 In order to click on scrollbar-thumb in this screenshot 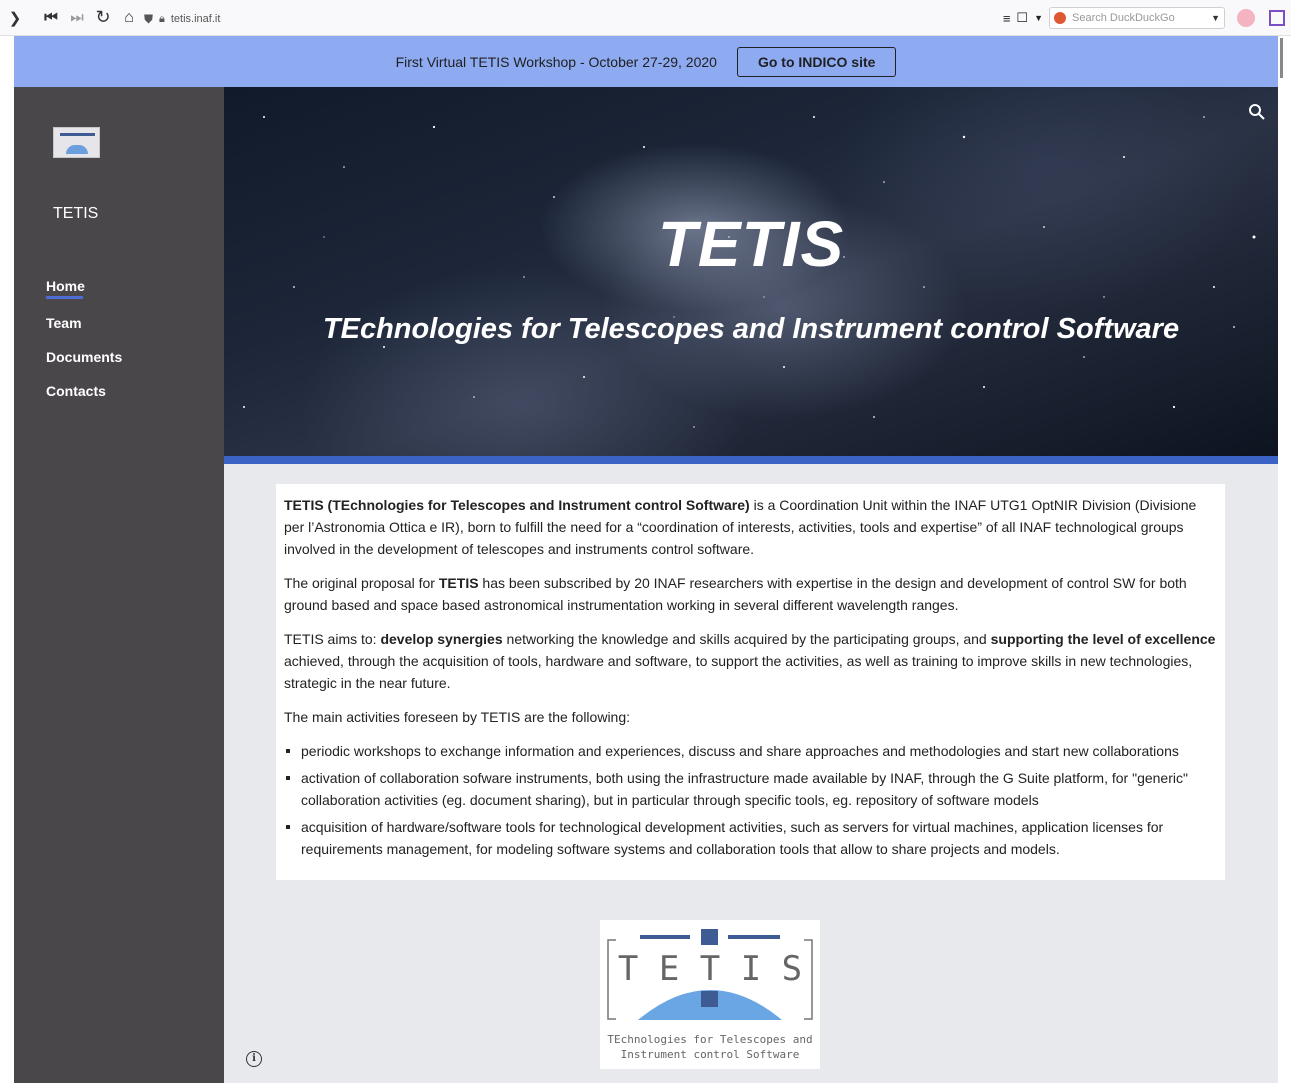, I will do `click(1281, 58)`.